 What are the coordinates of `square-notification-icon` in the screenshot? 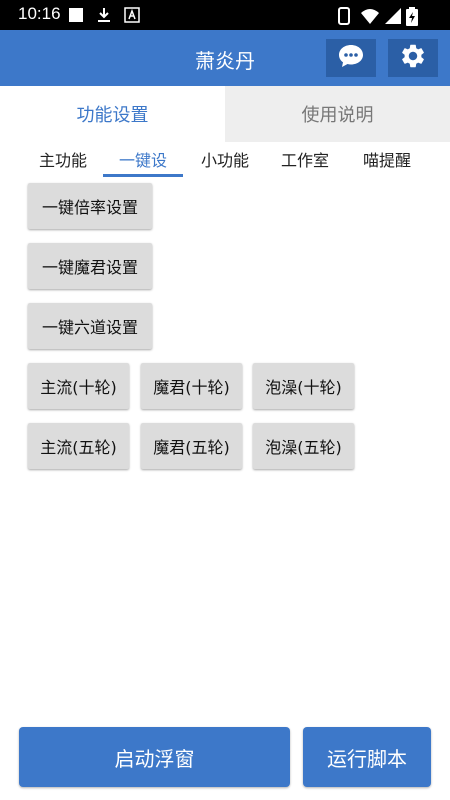 It's located at (76, 17).